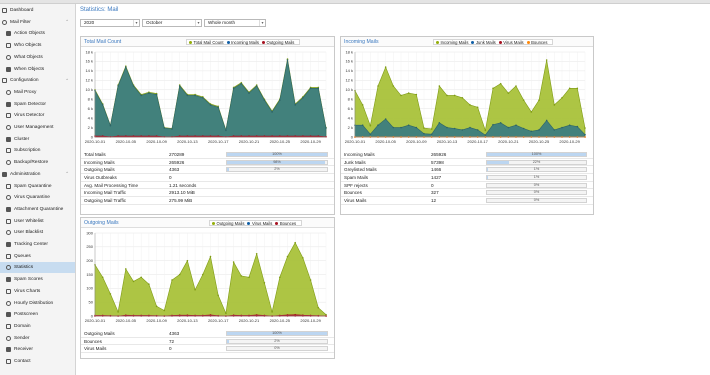  I want to click on sidebar-item-spam-quarantine: Spam Quarantine, so click(37, 186).